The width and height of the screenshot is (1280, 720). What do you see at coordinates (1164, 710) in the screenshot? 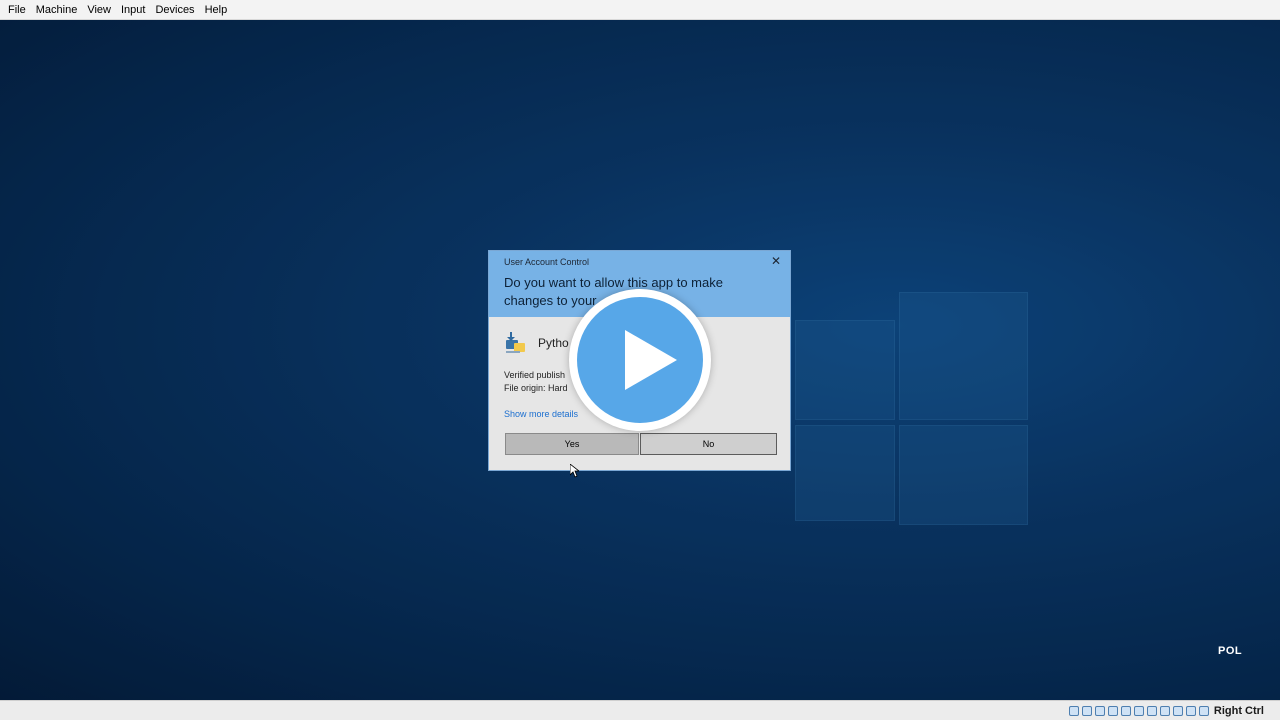
I see `video-capture-icon` at bounding box center [1164, 710].